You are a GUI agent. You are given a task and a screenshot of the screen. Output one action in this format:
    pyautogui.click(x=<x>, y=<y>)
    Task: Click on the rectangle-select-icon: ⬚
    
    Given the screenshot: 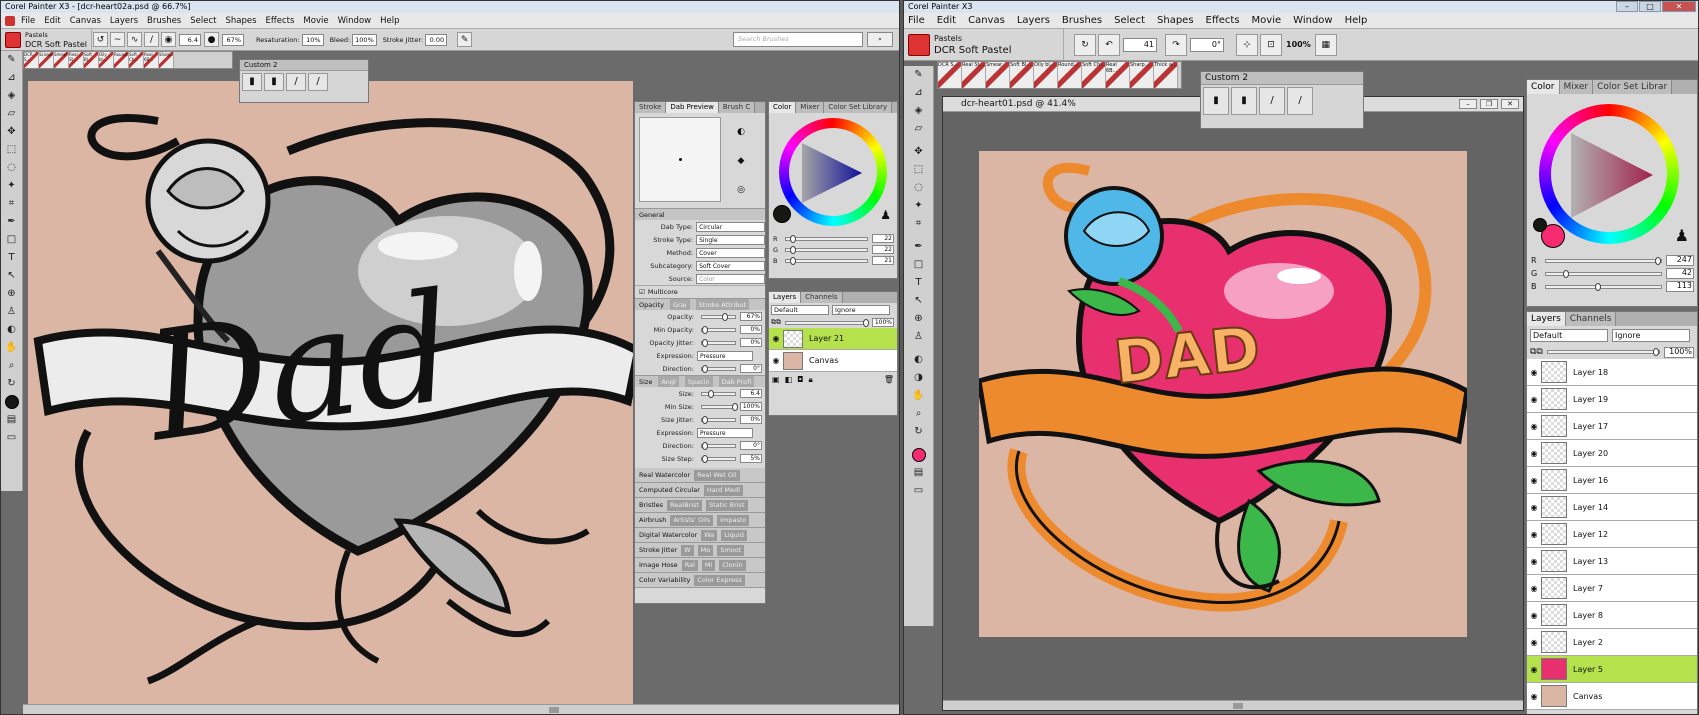 What is the action you would take?
    pyautogui.click(x=919, y=170)
    